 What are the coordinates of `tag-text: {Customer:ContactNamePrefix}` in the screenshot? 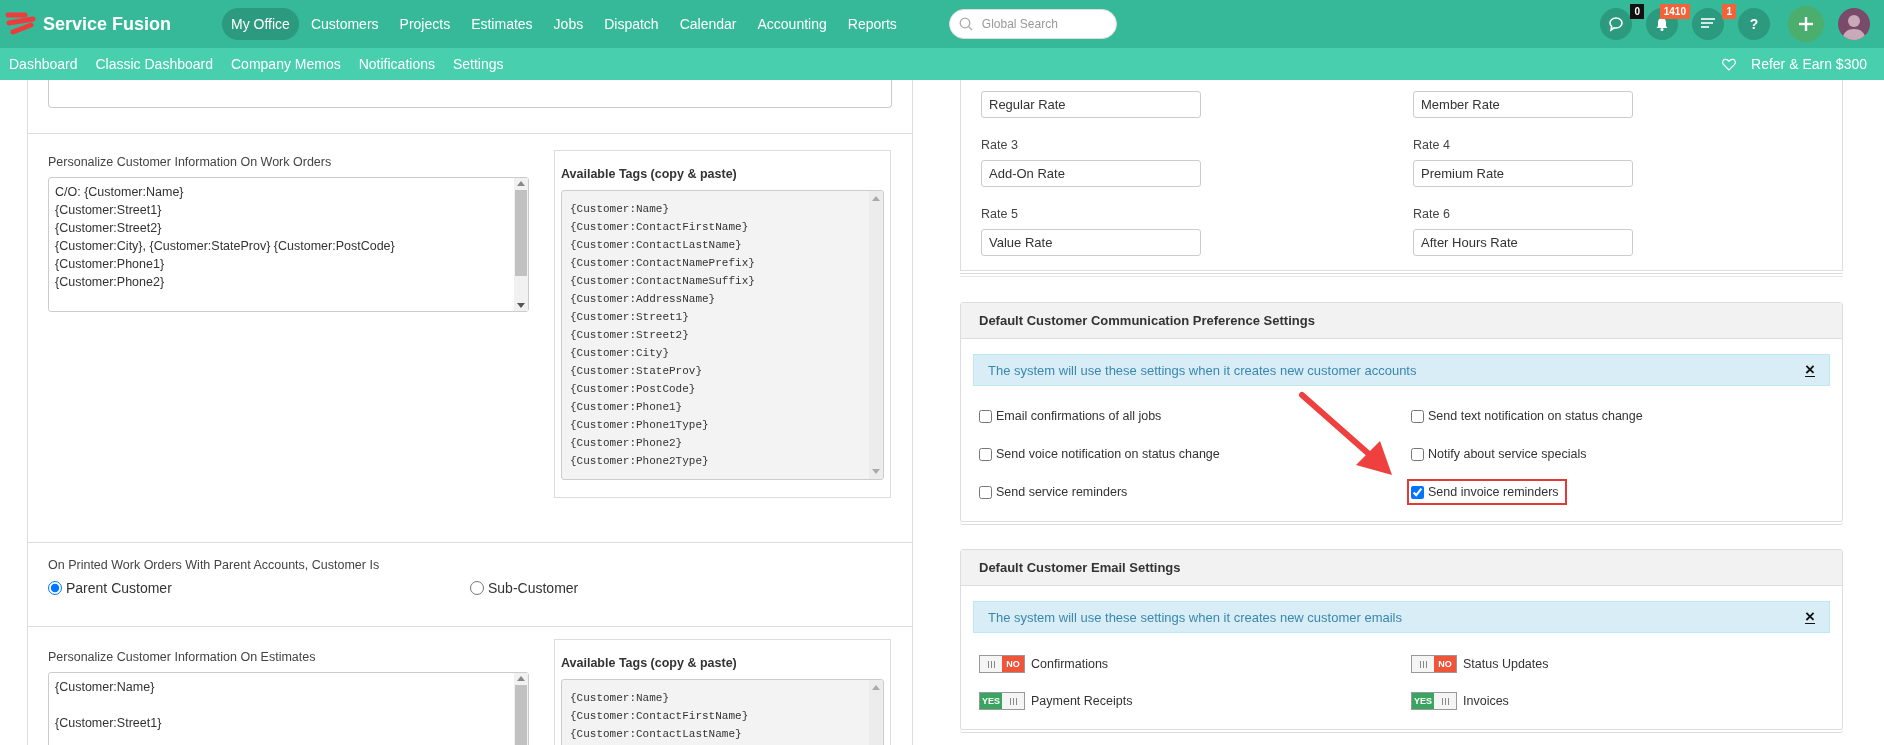 It's located at (663, 263).